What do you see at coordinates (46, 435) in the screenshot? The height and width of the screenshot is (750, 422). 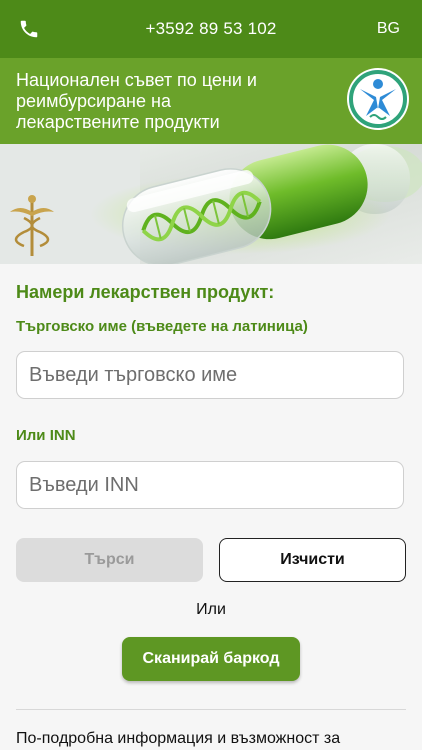 I see `inn-label: Или INN` at bounding box center [46, 435].